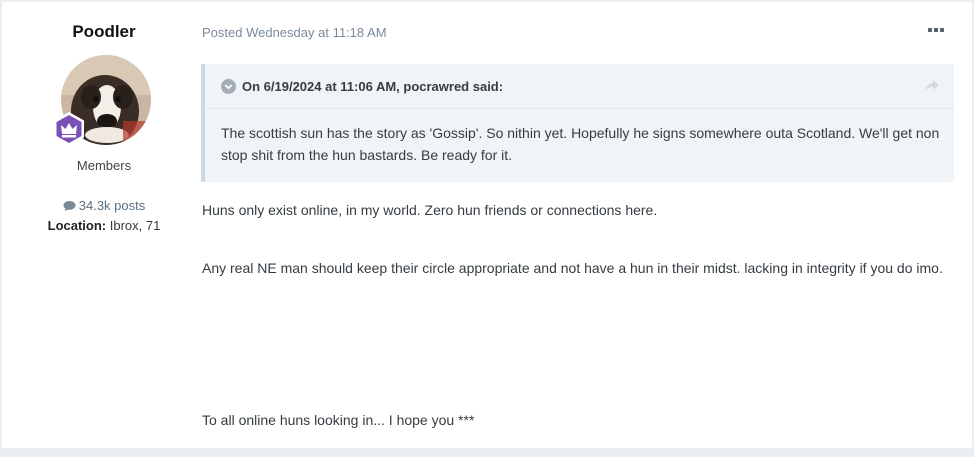  I want to click on share-arrow-icon, so click(932, 86).